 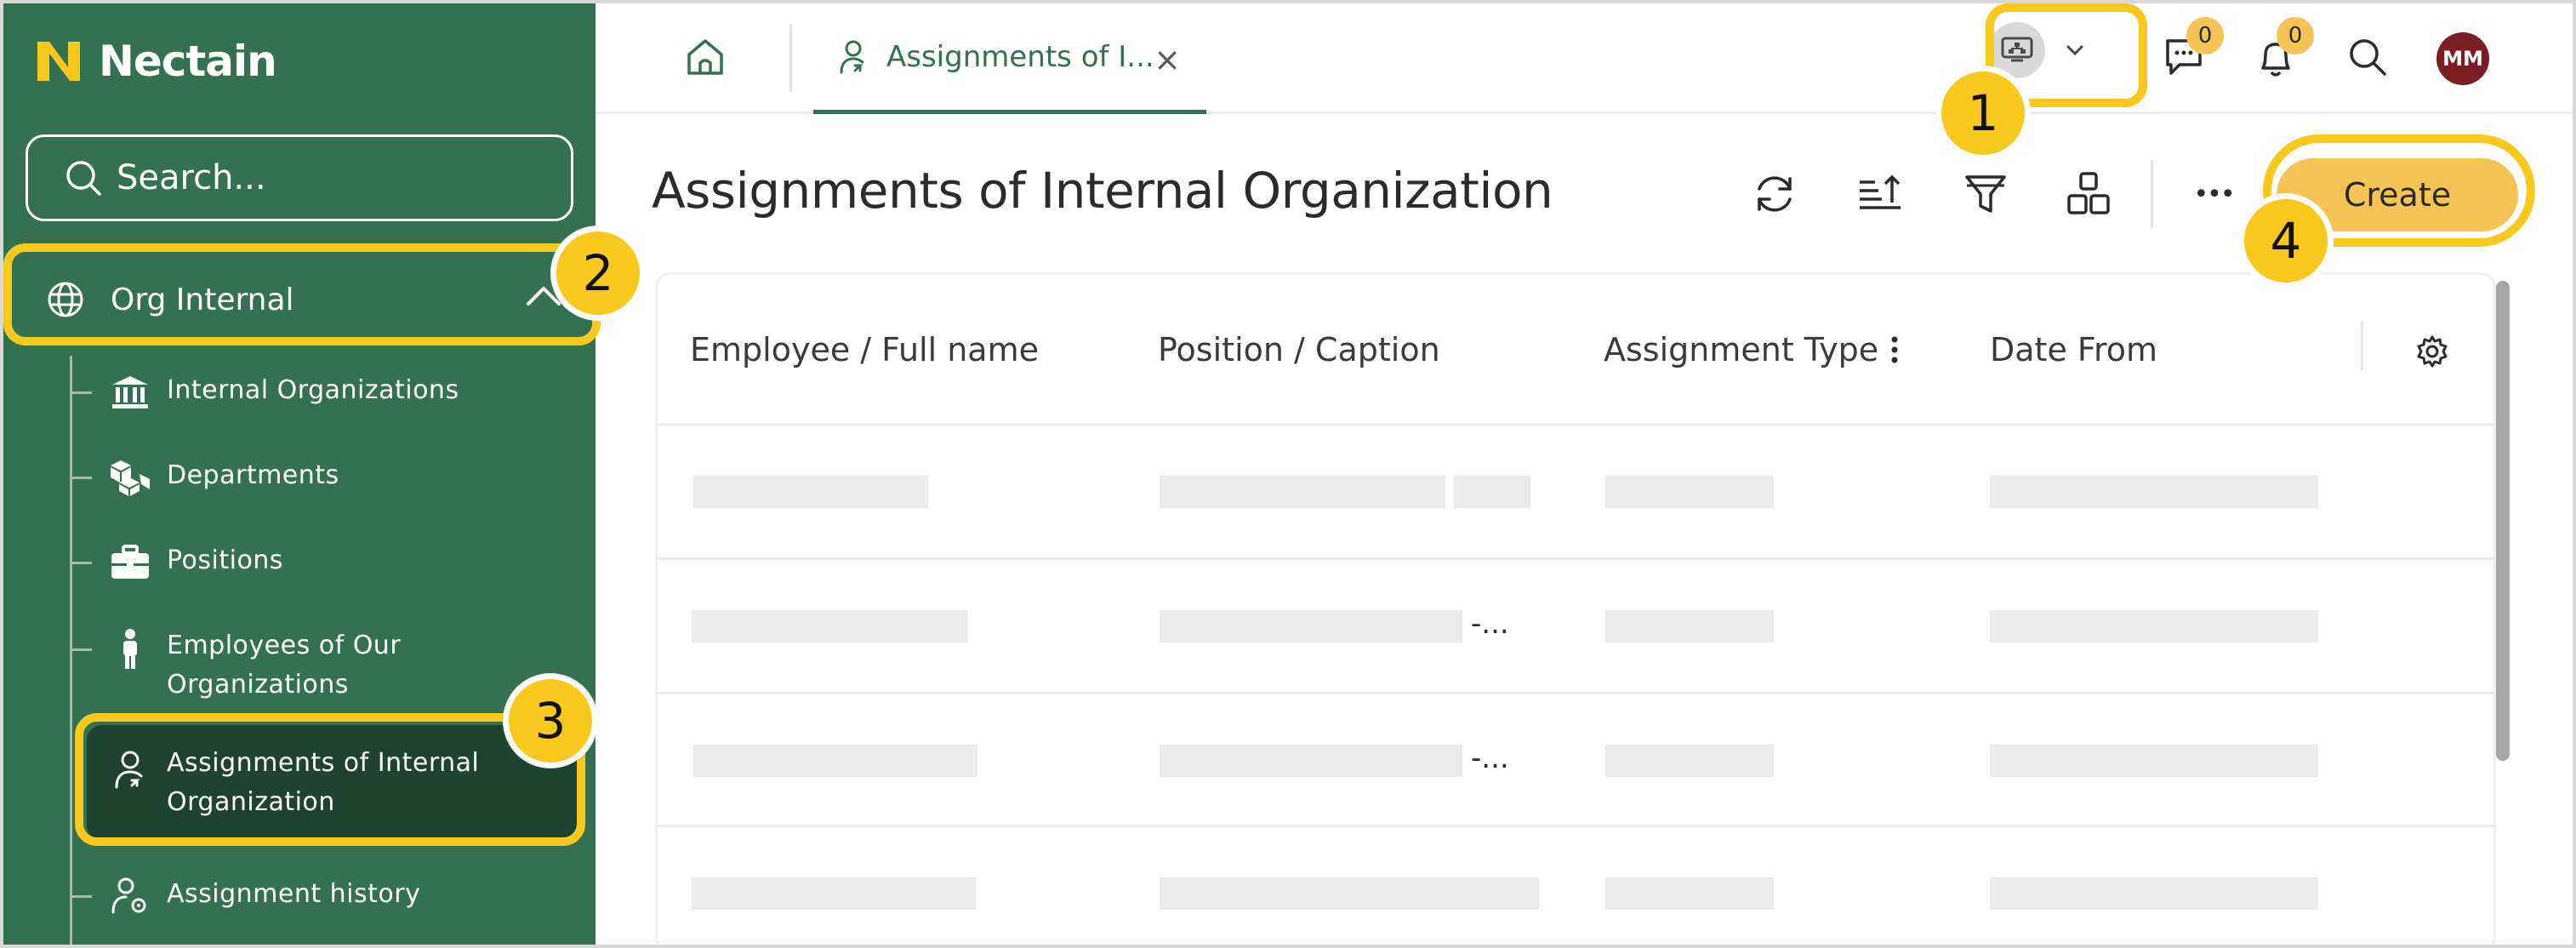 What do you see at coordinates (130, 896) in the screenshot?
I see `user-gear-icon` at bounding box center [130, 896].